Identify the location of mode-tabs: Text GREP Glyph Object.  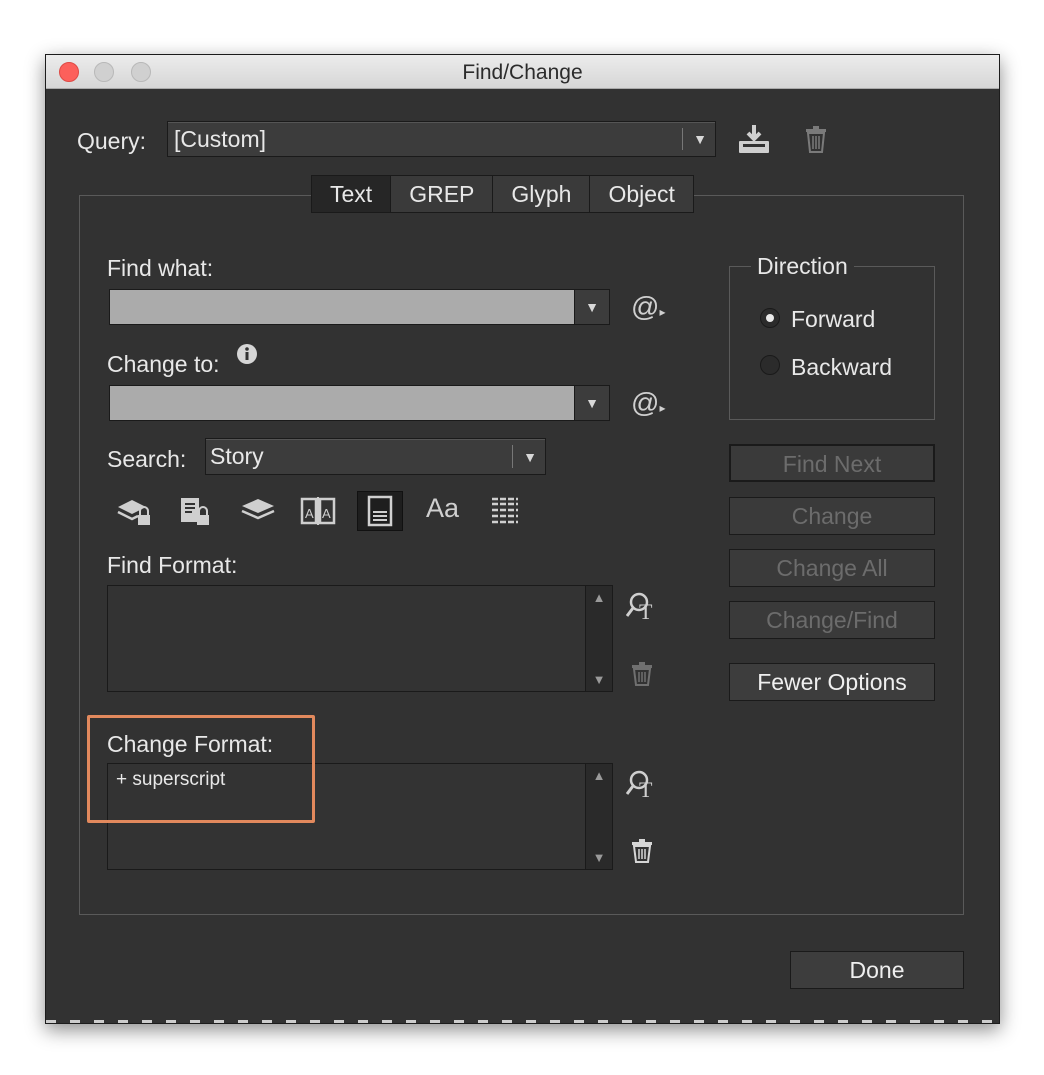
(502, 194).